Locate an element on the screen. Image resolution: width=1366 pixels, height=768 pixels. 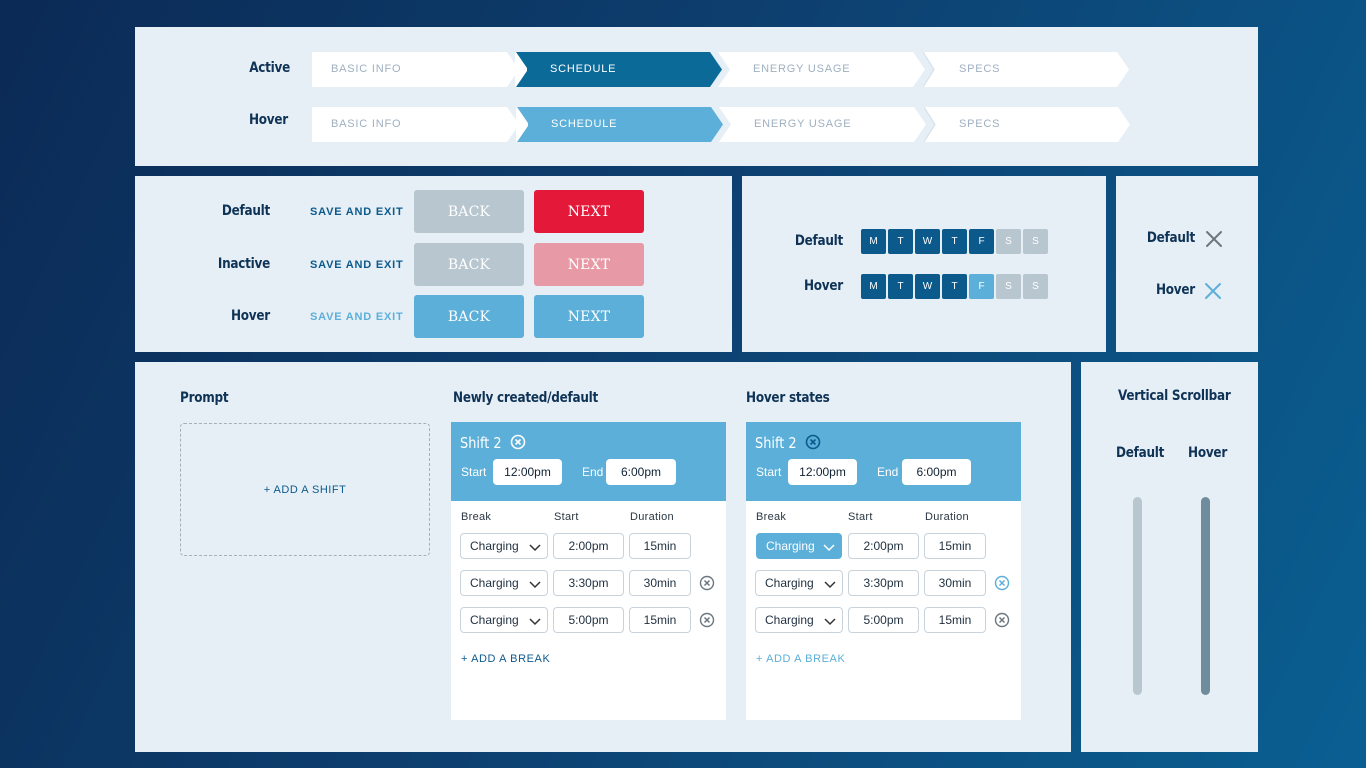
stepper-hover: BASIC INFO SCHEDULE ENERGY USAGE SPECS is located at coordinates (726, 124).